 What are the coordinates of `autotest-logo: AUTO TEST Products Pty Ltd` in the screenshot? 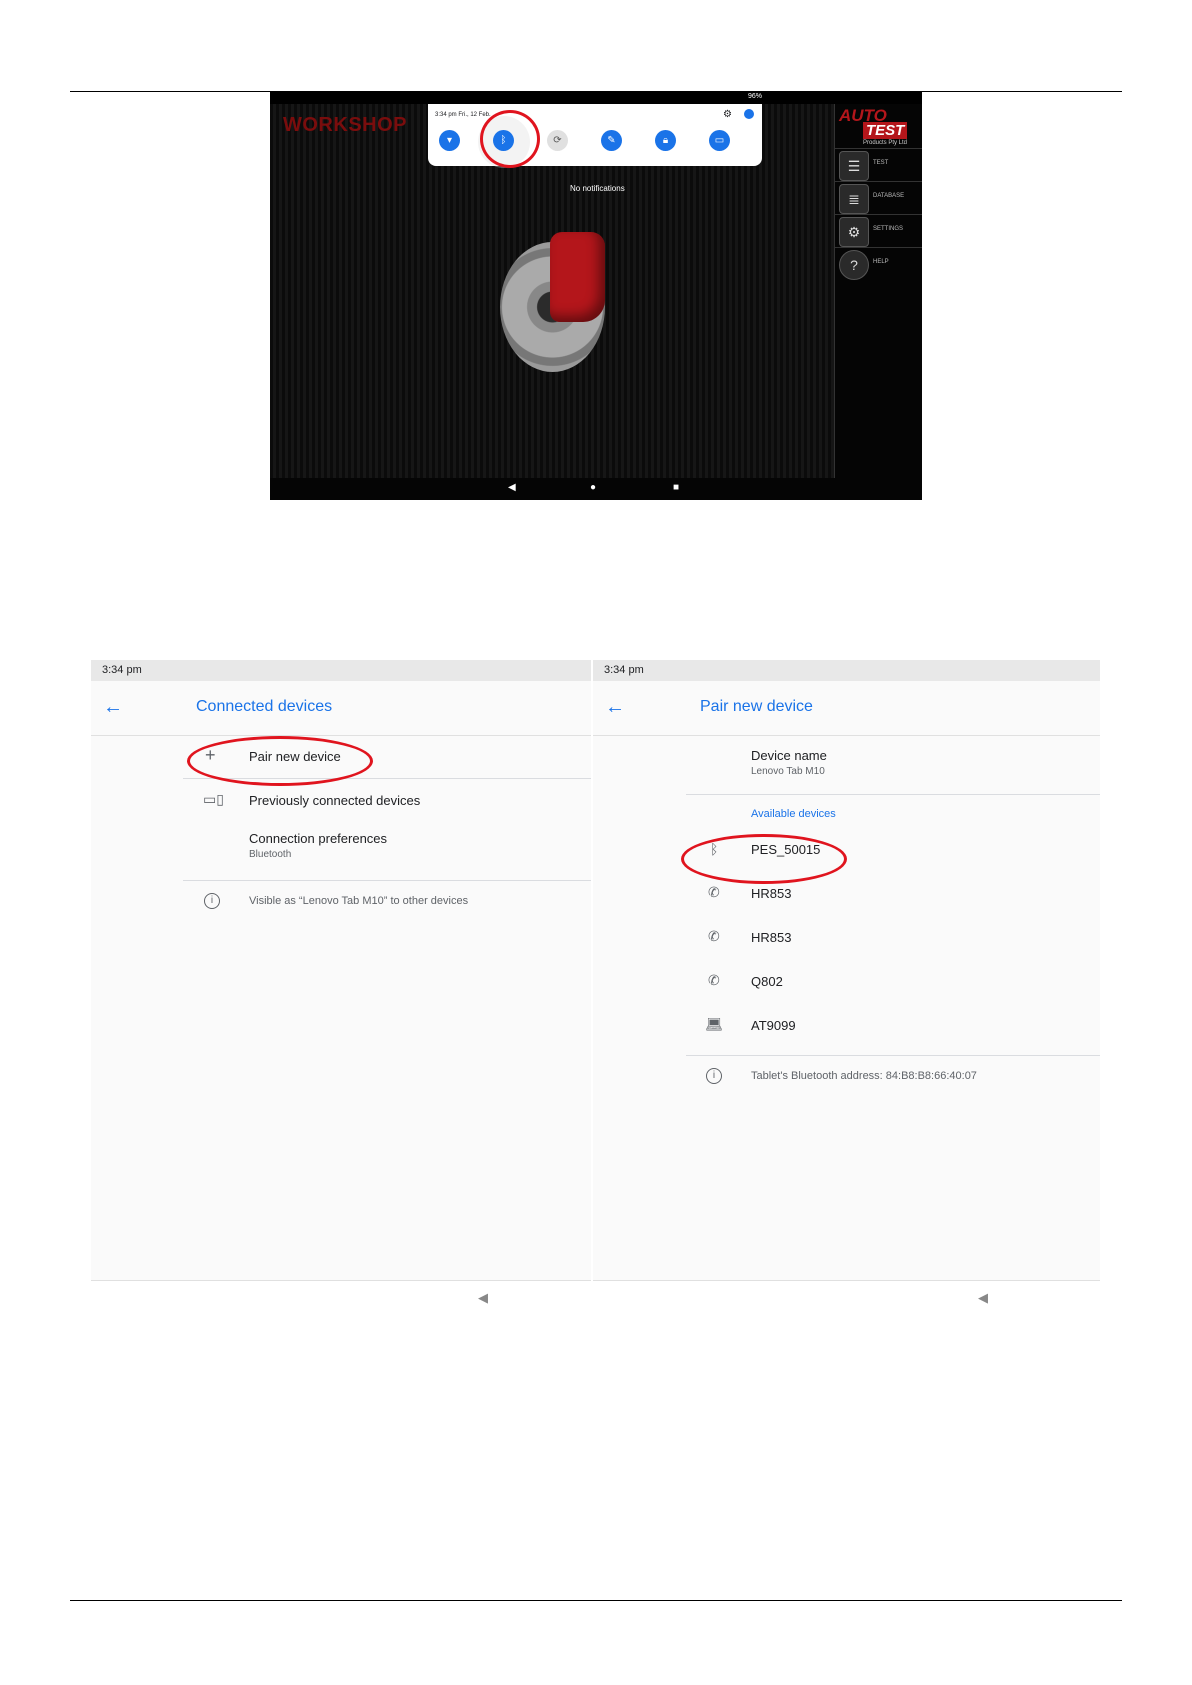 It's located at (879, 127).